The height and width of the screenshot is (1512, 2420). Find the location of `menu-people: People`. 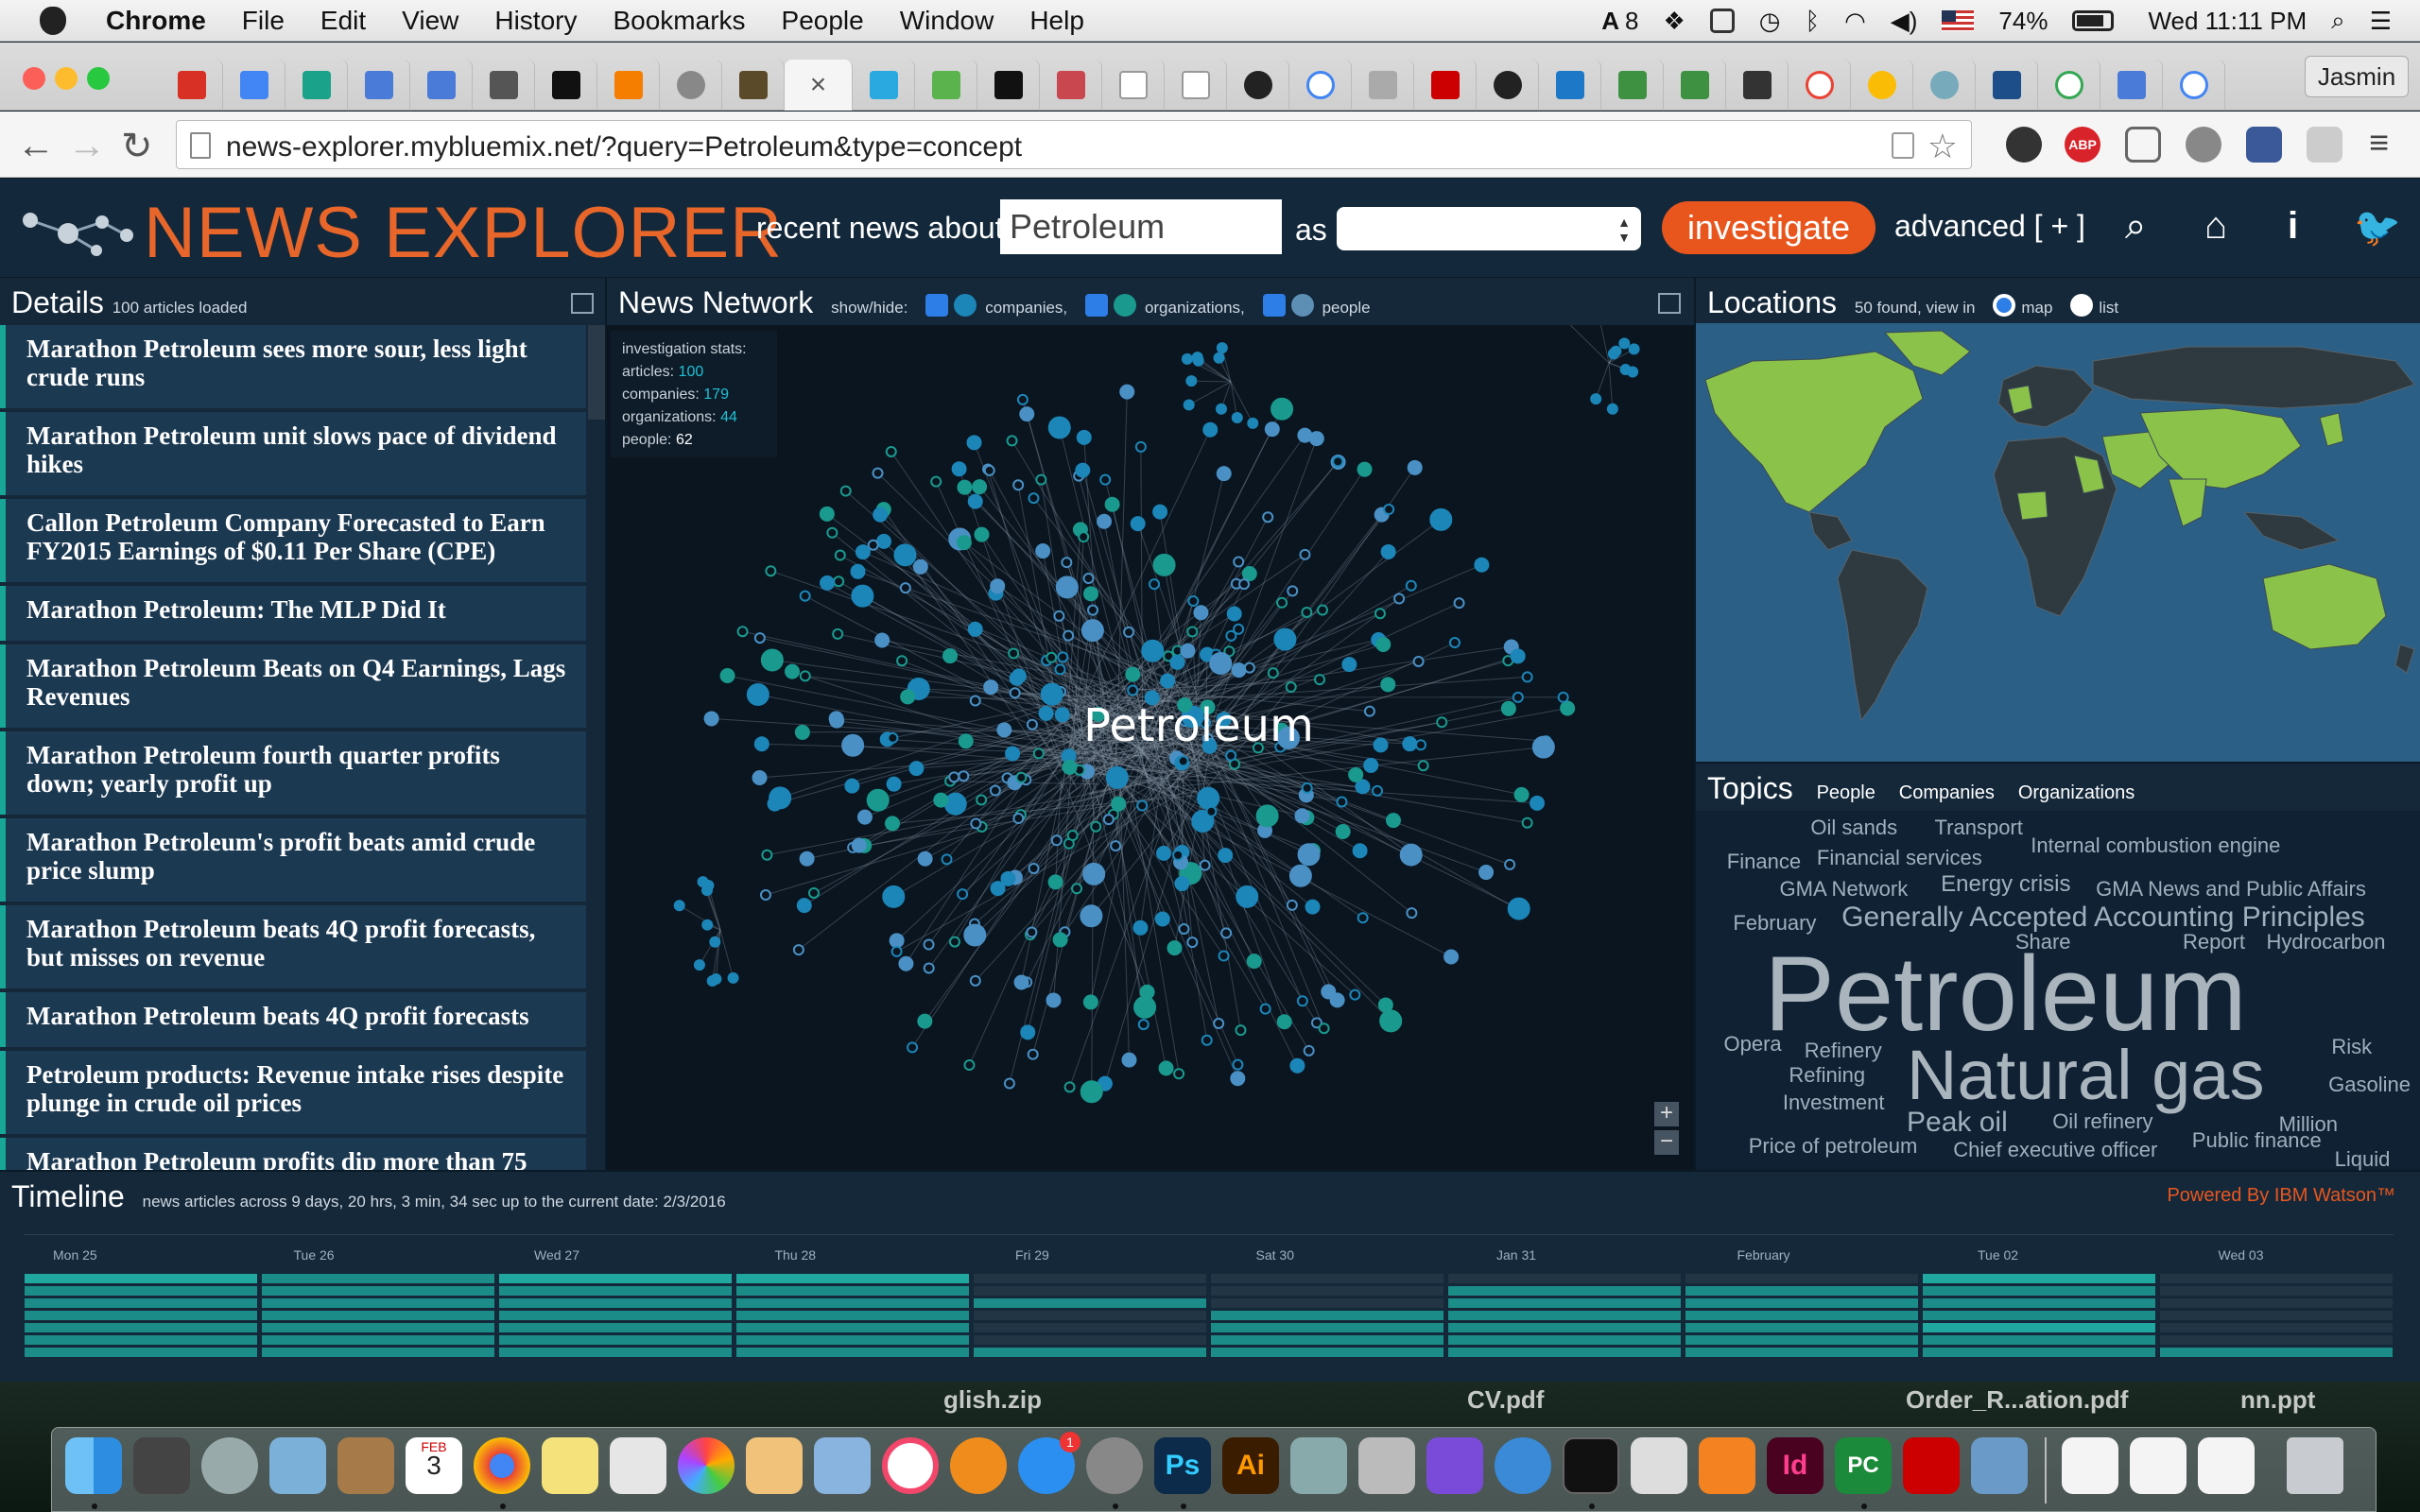

menu-people: People is located at coordinates (823, 21).